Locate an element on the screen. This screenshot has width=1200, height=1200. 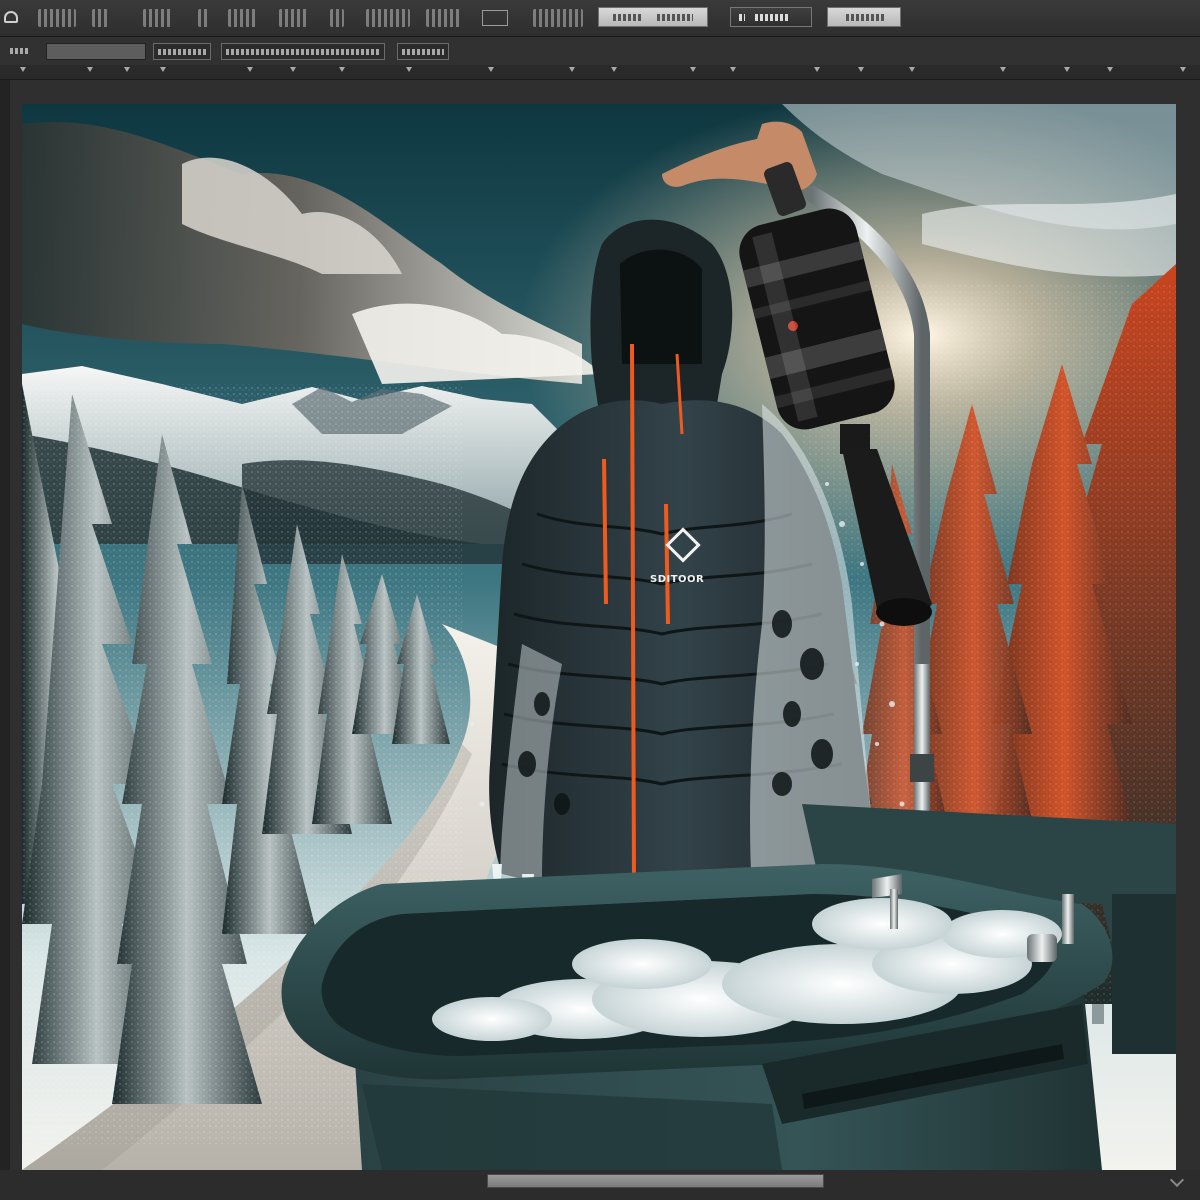
resize-grip-icon is located at coordinates (1177, 1180).